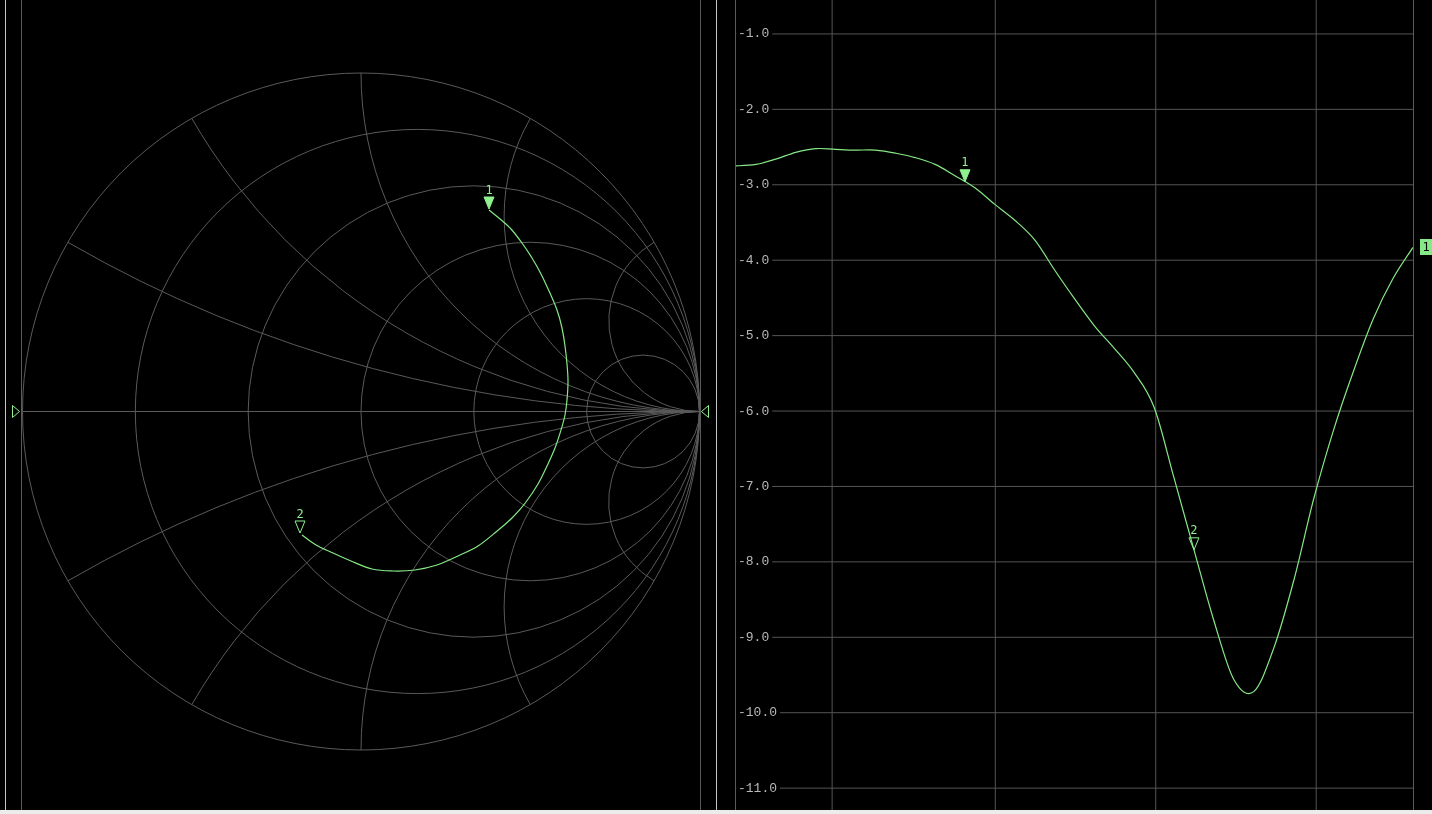  Describe the element at coordinates (754, 562) in the screenshot. I see `y-tick-label: -8.0` at that location.